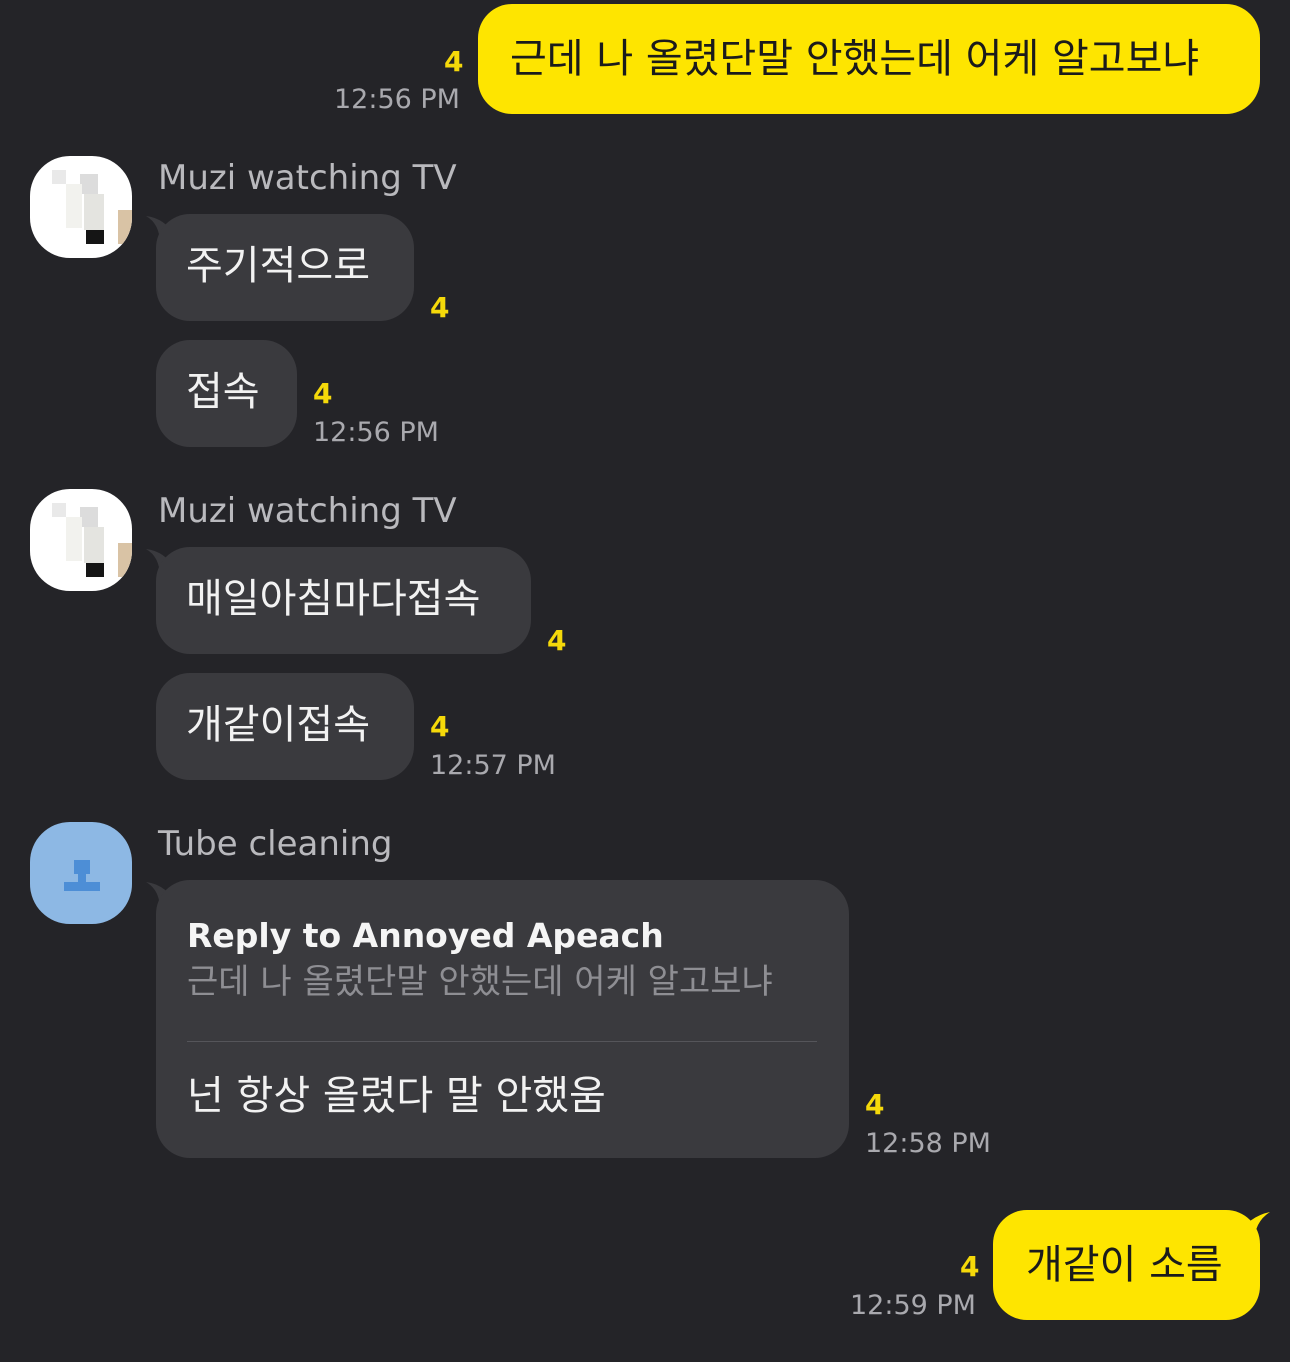 The height and width of the screenshot is (1362, 1290). Describe the element at coordinates (502, 1041) in the screenshot. I see `reply-divider` at that location.